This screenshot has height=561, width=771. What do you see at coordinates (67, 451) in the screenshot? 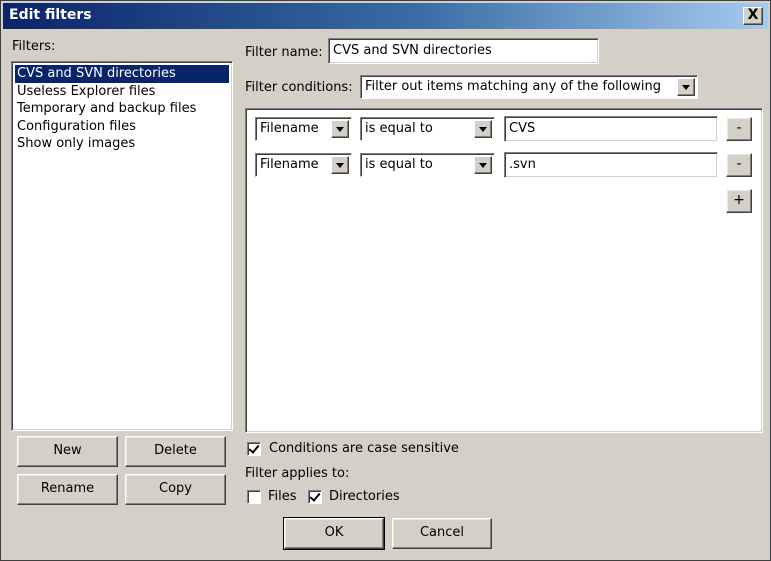
I see `new-button: New` at bounding box center [67, 451].